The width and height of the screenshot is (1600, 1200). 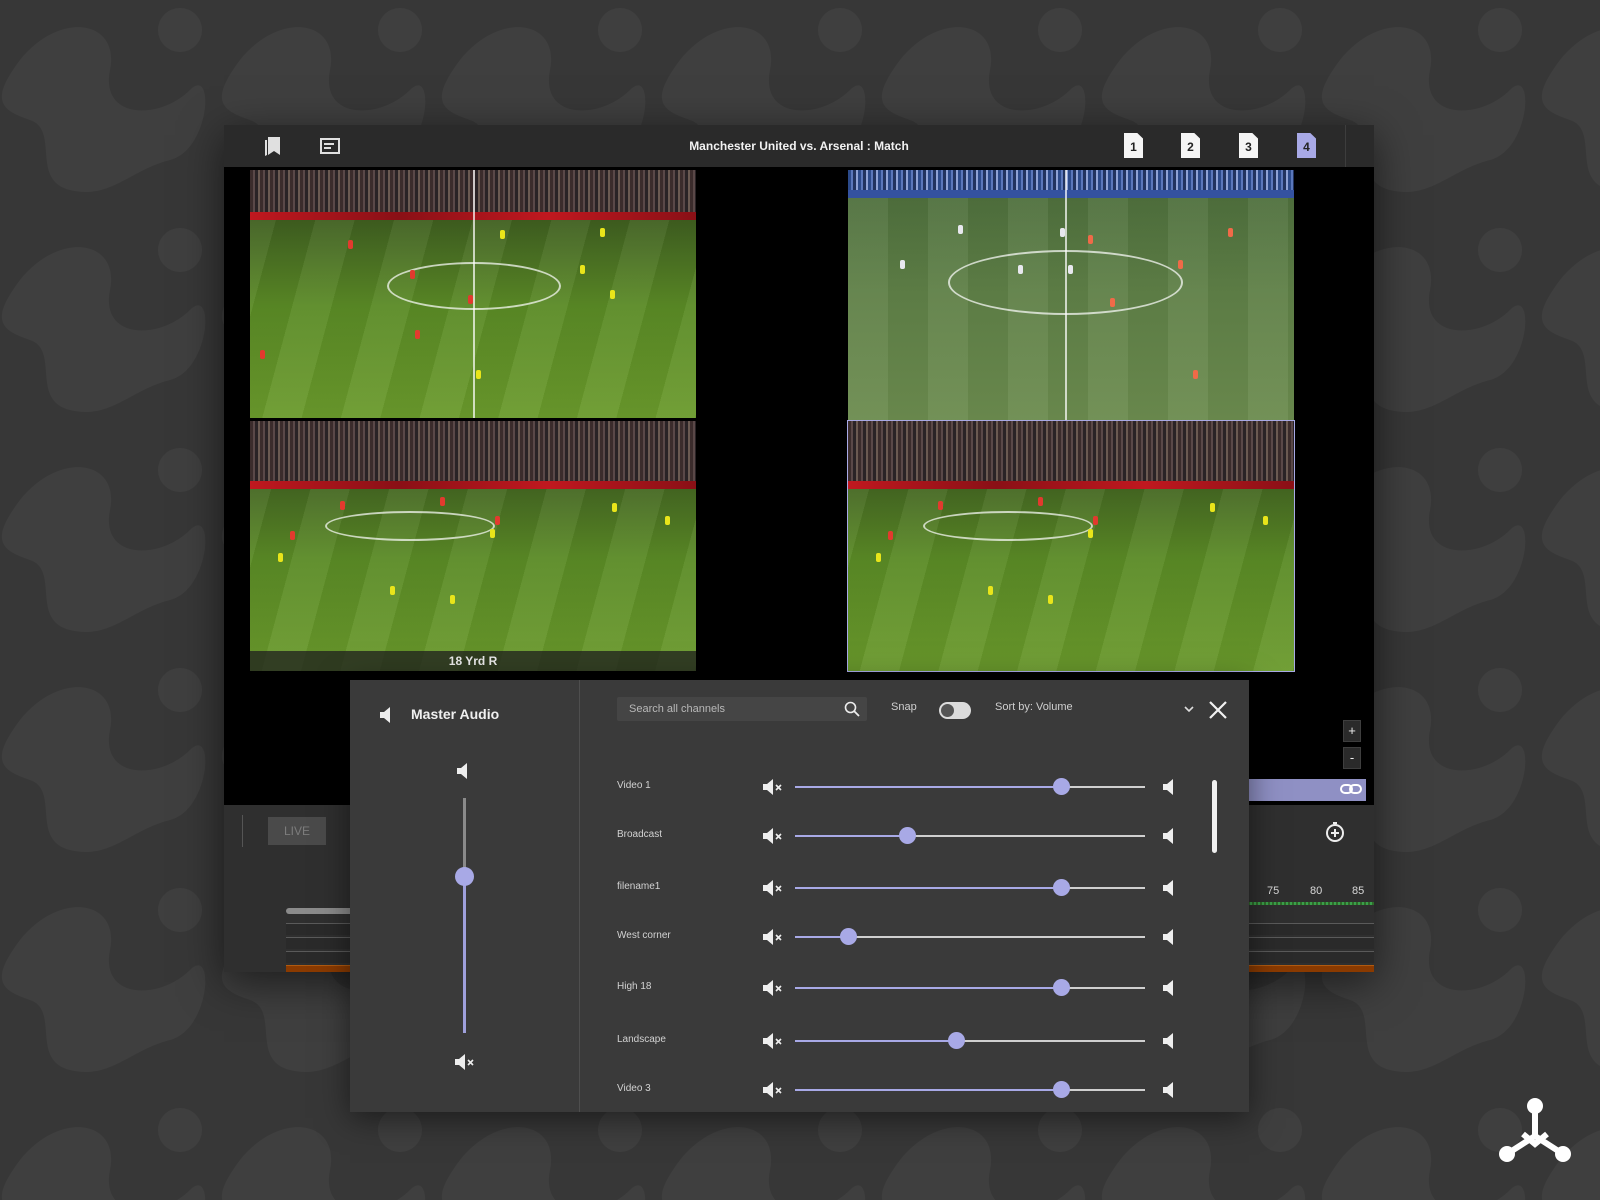 What do you see at coordinates (1352, 731) in the screenshot?
I see `zoom-in-button: +` at bounding box center [1352, 731].